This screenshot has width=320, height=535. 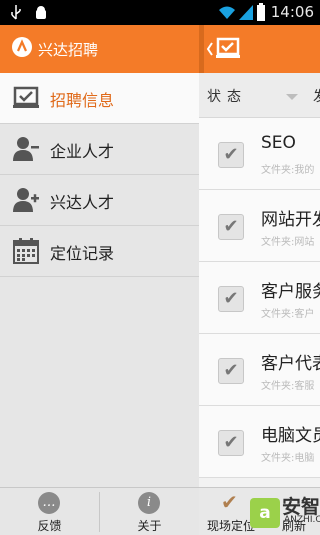 I want to click on dropdown-arrow-icon, so click(x=292, y=97).